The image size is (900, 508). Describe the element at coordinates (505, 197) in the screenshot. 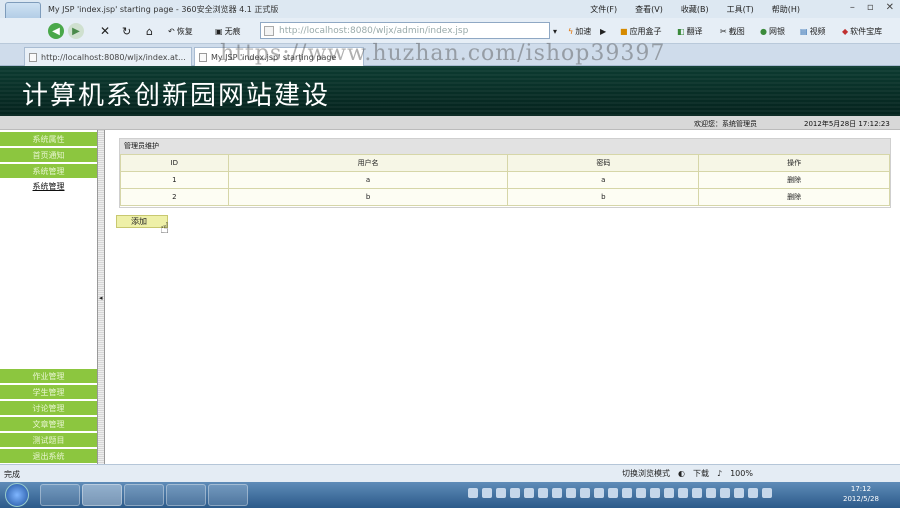

I see `table-row: 2 b b 删除` at that location.